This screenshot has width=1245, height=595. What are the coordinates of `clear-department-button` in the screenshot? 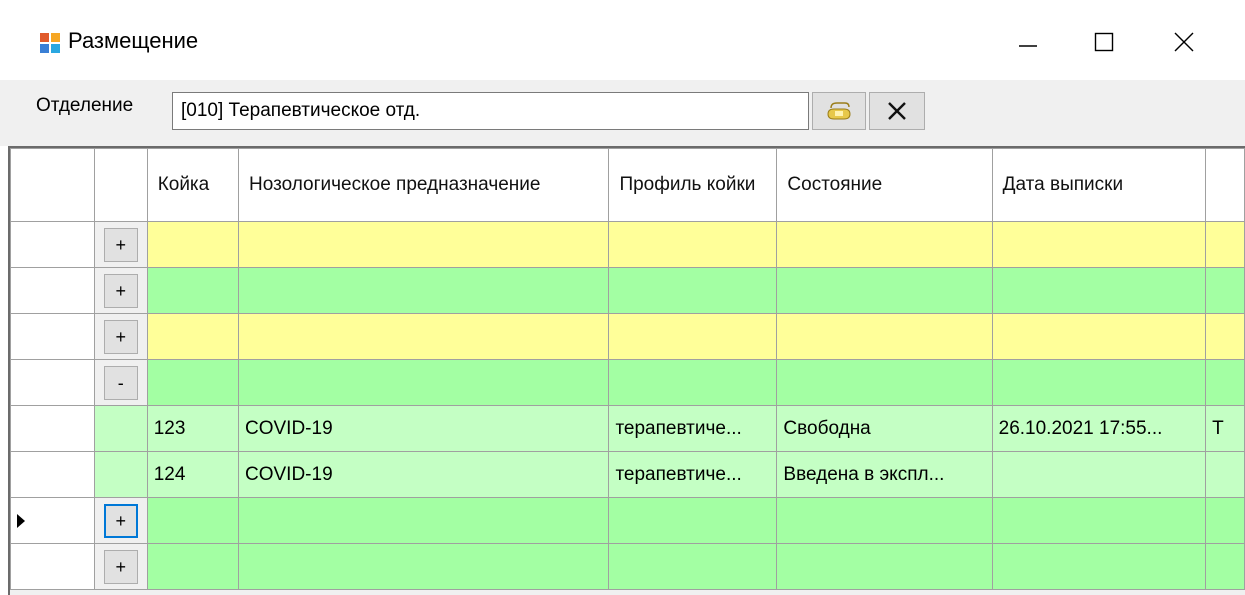 It's located at (897, 111).